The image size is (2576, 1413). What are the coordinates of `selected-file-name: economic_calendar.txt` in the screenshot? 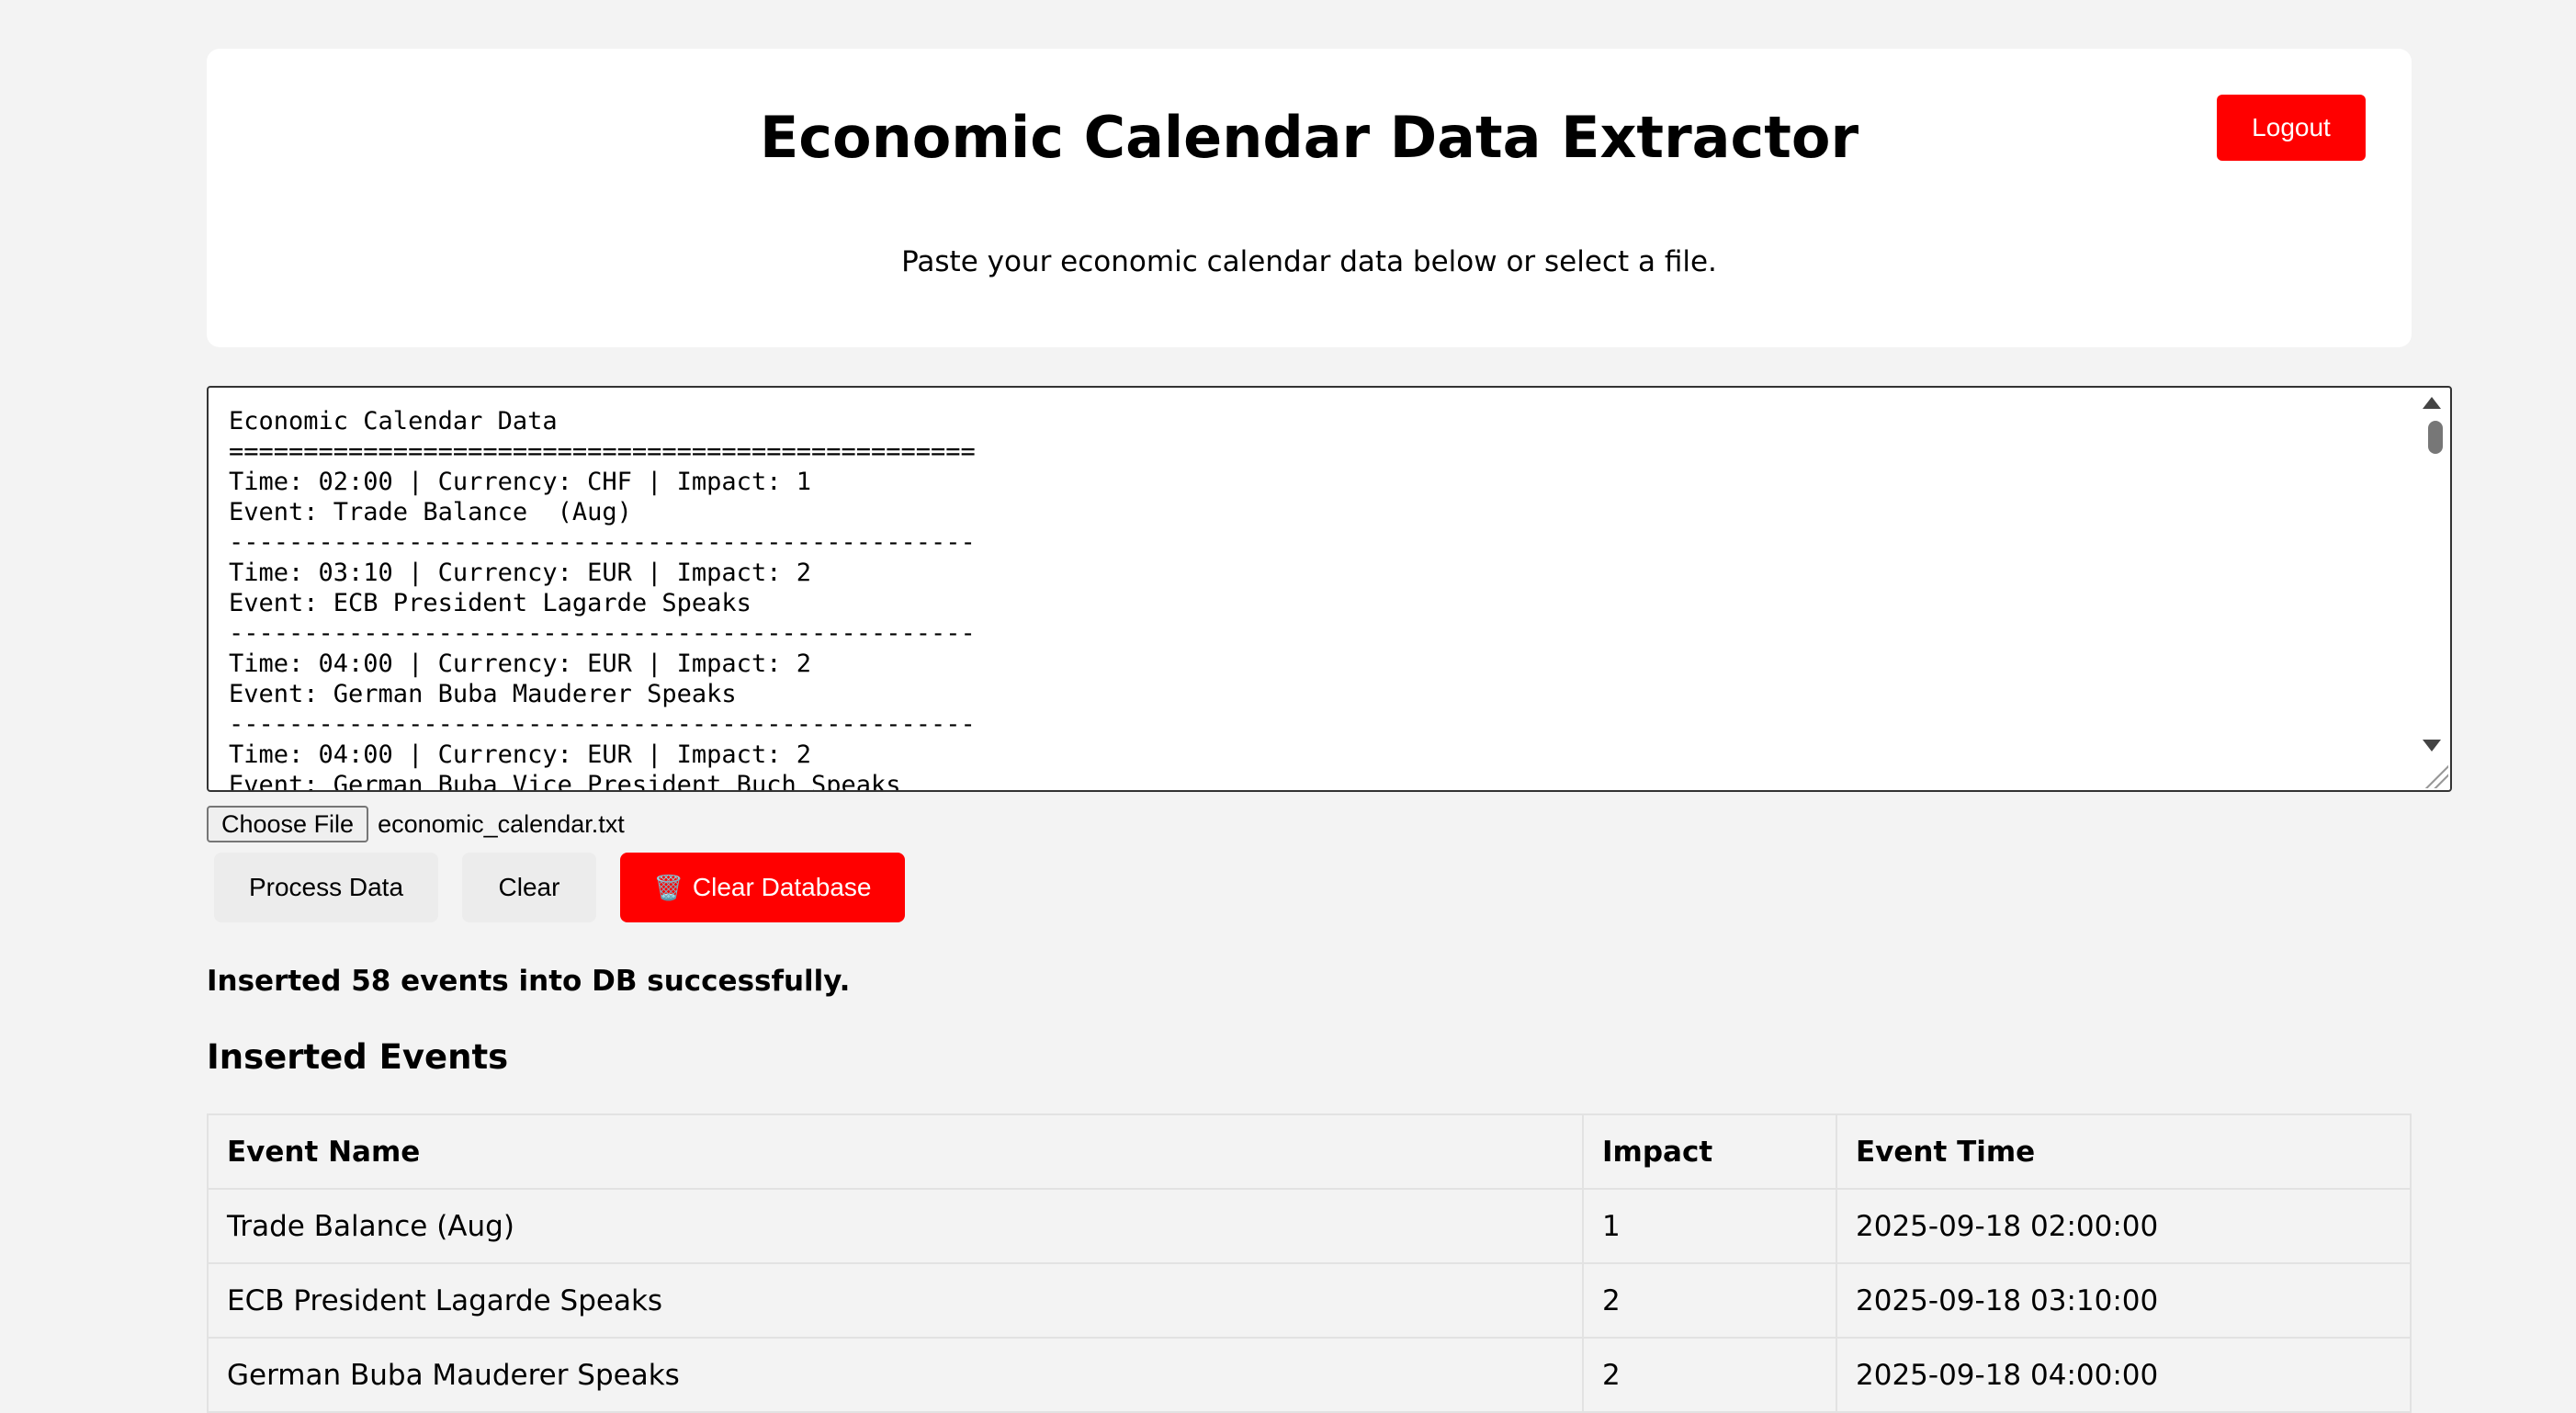 It's located at (501, 823).